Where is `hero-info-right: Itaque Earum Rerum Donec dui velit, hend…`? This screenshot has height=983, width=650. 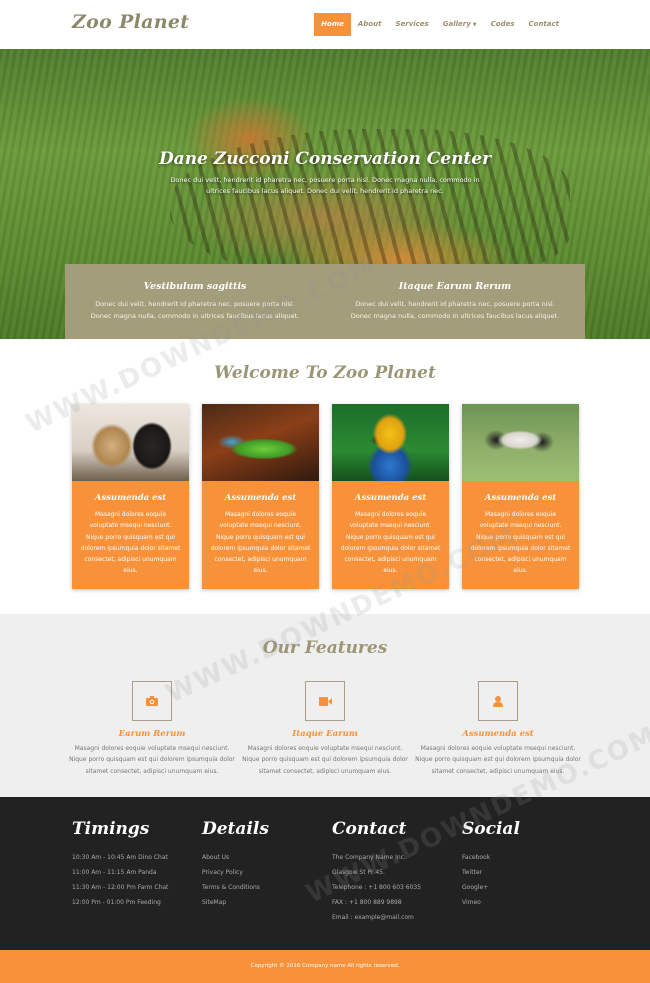 hero-info-right: Itaque Earum Rerum Donec dui velit, hend… is located at coordinates (455, 301).